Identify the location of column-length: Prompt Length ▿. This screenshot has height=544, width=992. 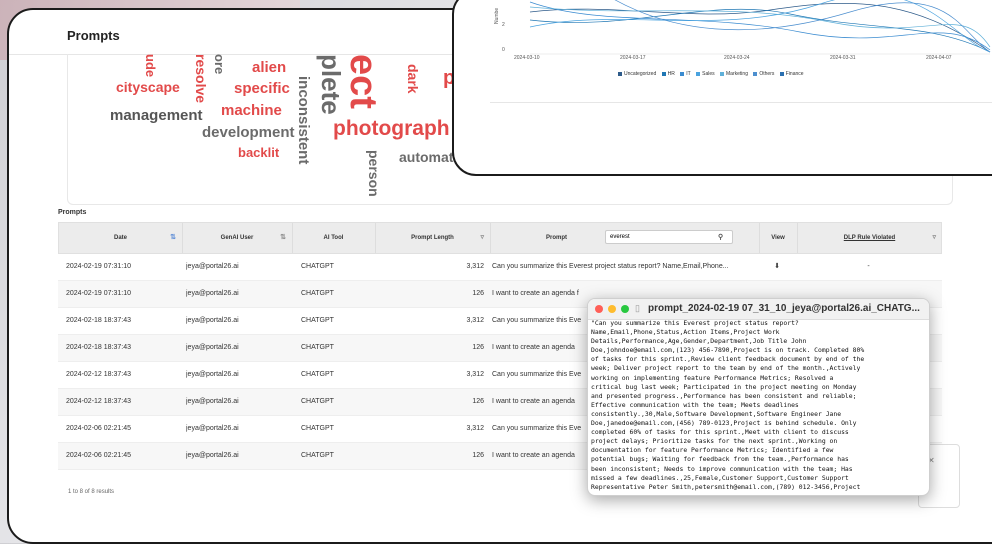
(433, 238).